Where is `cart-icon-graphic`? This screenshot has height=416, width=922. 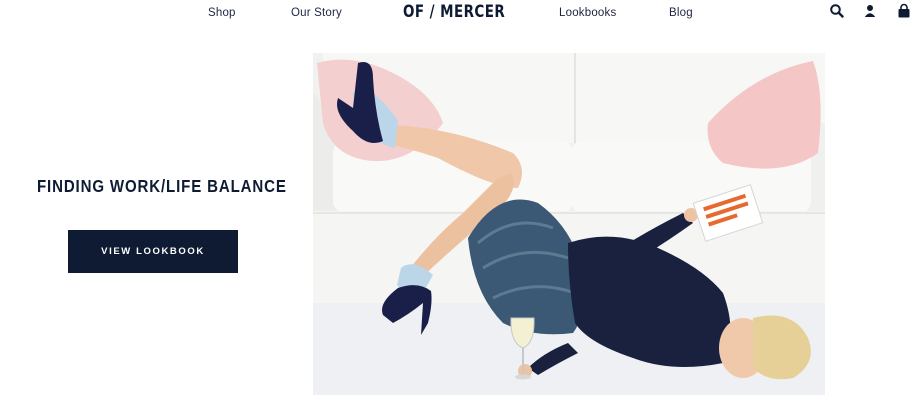
cart-icon-graphic is located at coordinates (904, 10).